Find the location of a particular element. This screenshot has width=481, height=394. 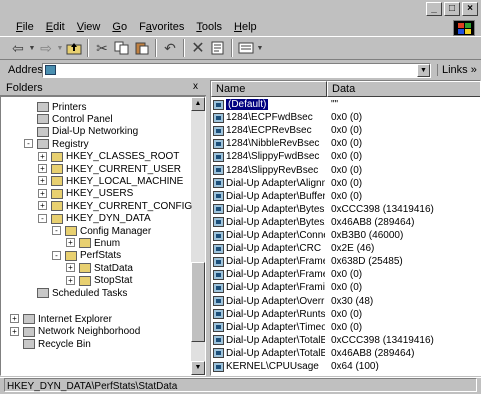

tree-node: StatData is located at coordinates (106, 268).